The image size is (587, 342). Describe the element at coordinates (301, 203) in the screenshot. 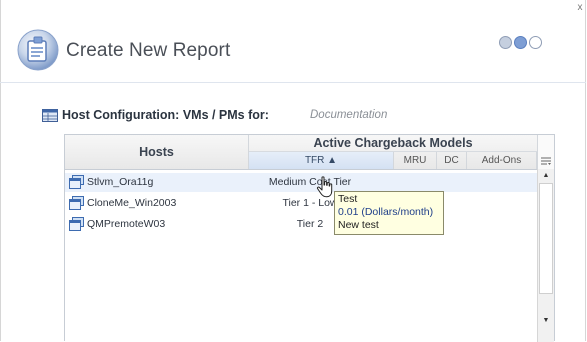

I see `table-row: CloneMe_Win2003 Tier 1 - Low` at that location.